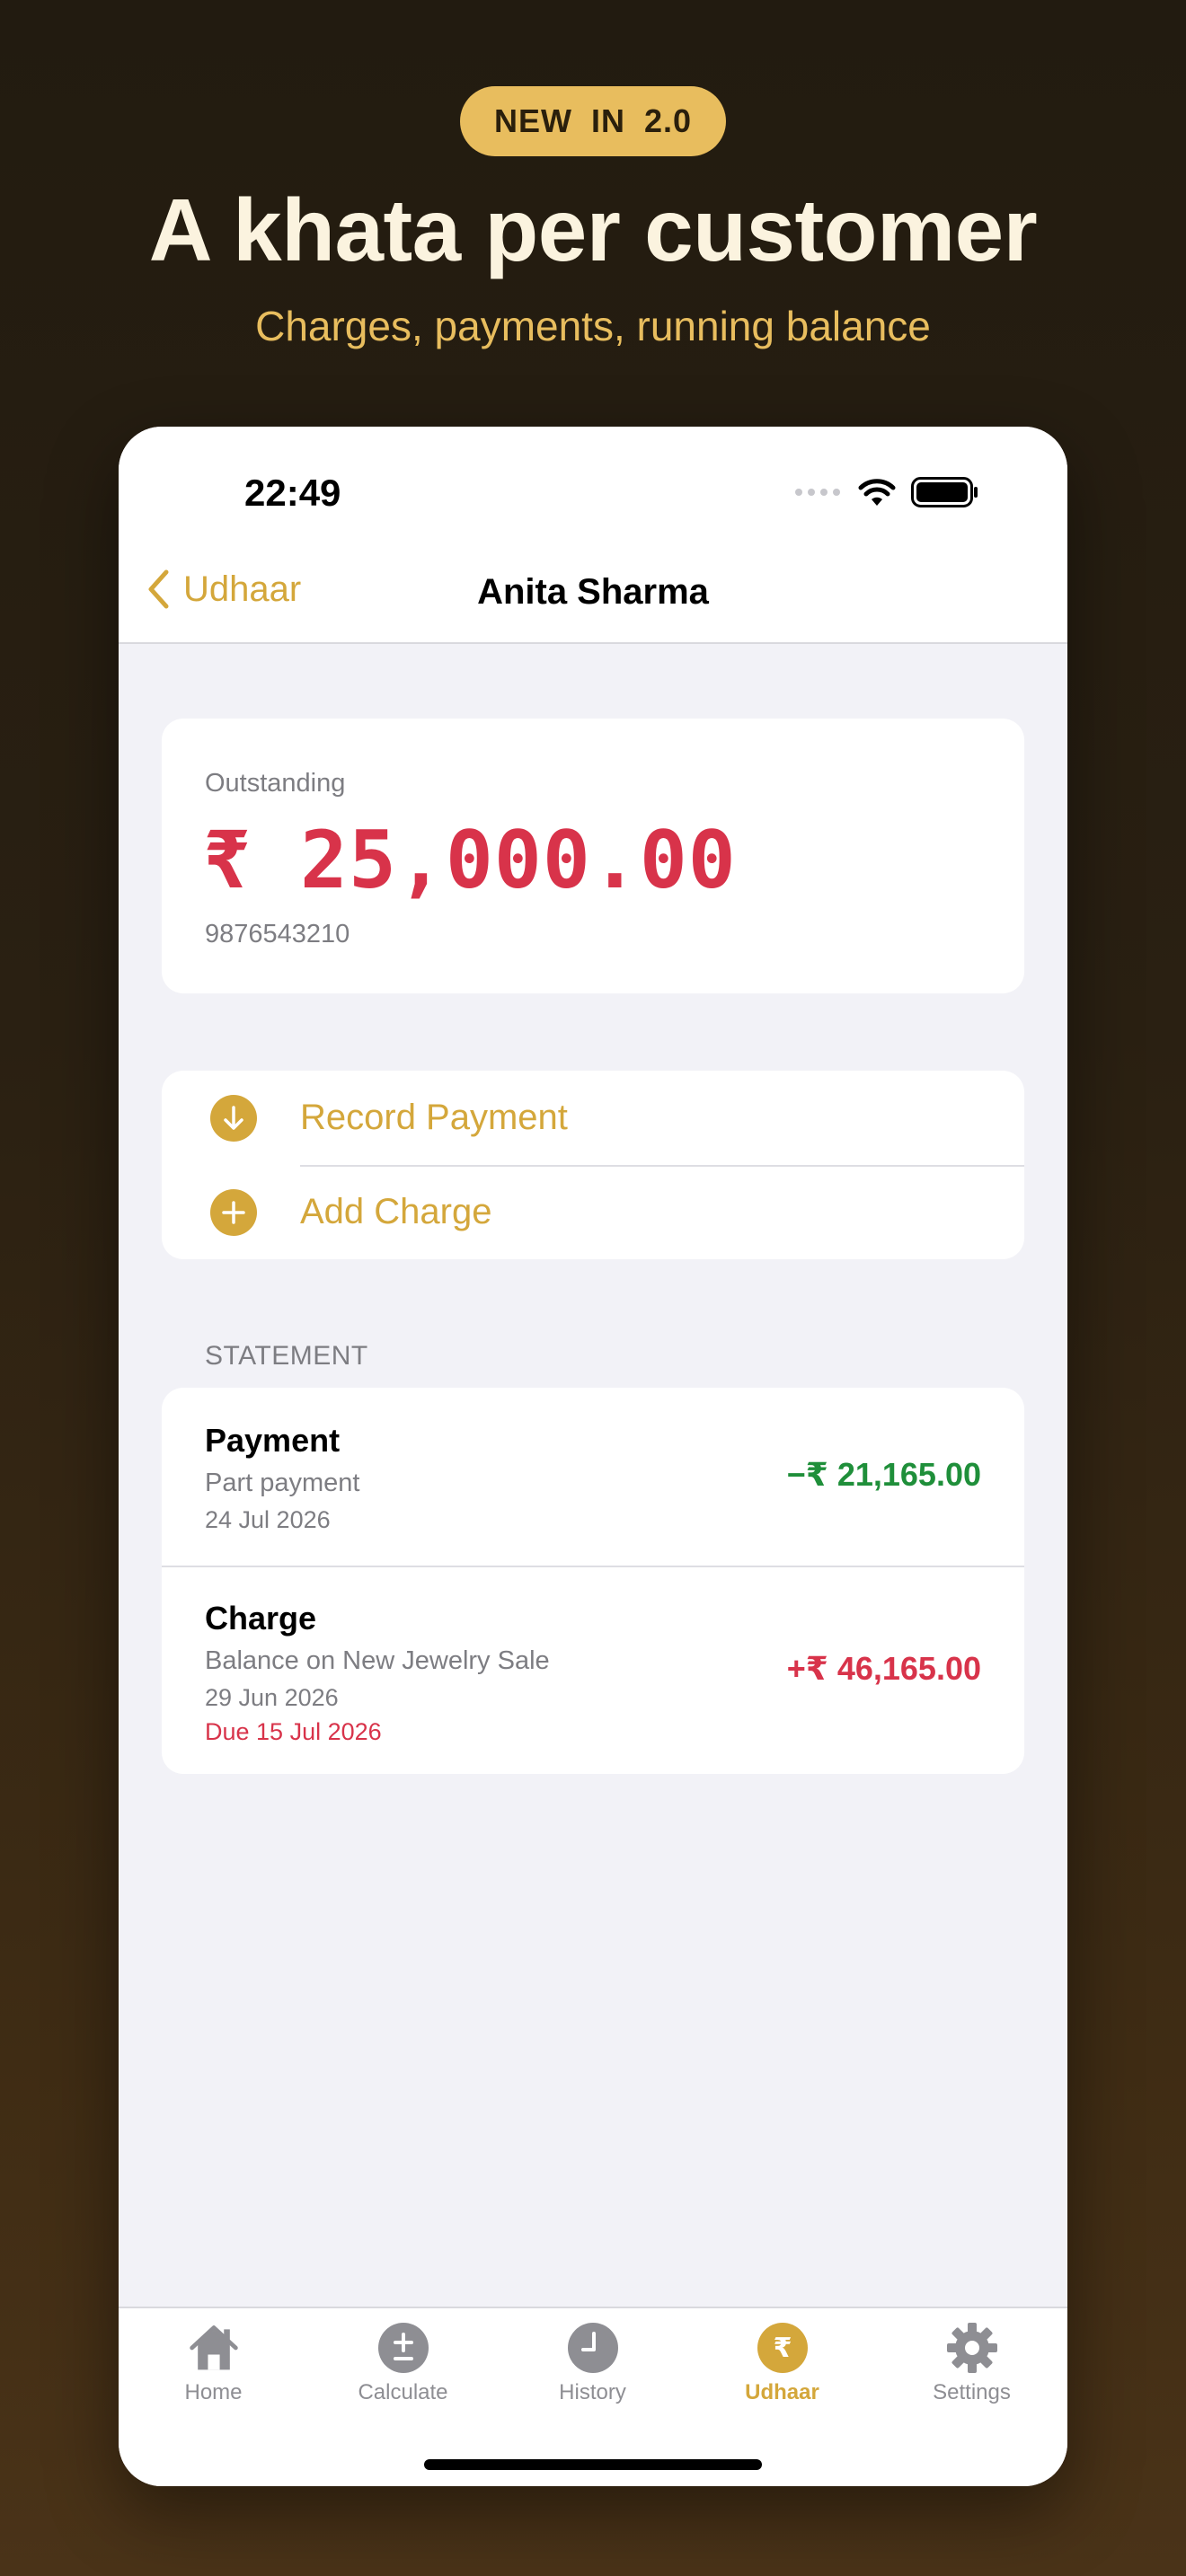  Describe the element at coordinates (377, 1660) in the screenshot. I see `entry-subtitle: Balance on New Jewelry Sale` at that location.